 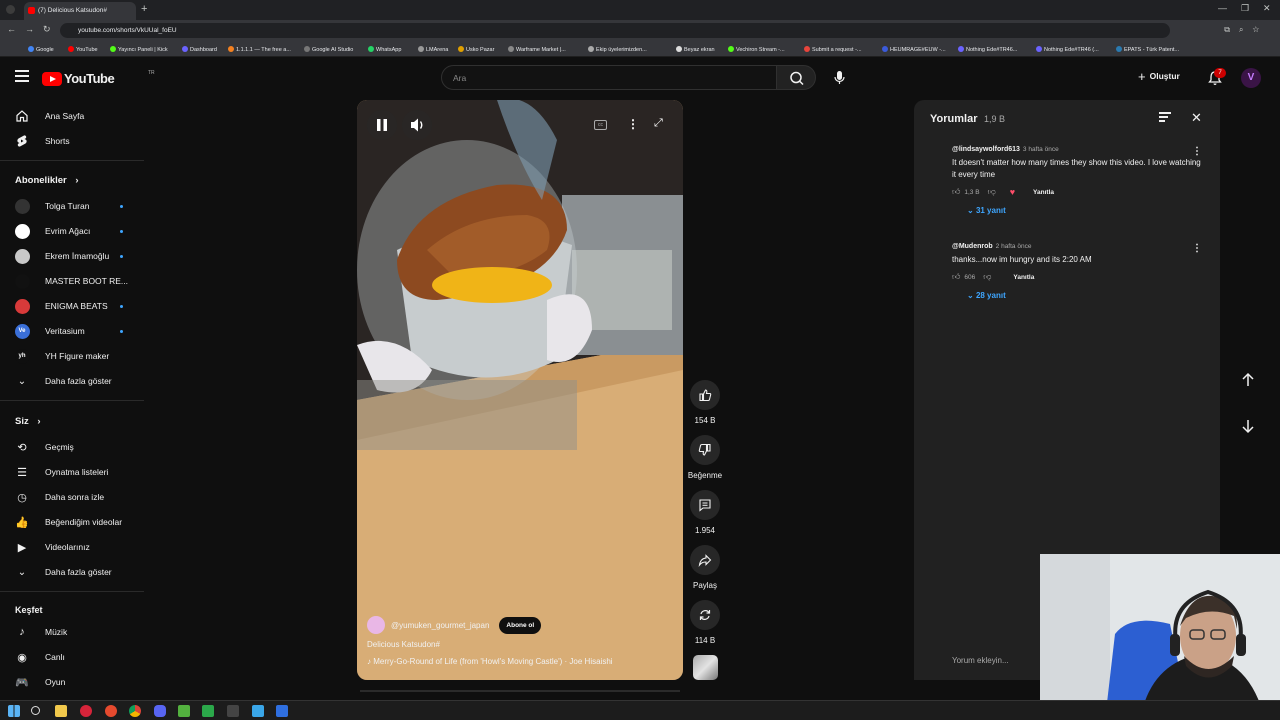 I want to click on sidebar-item-shorts: Shorts, so click(x=42, y=141).